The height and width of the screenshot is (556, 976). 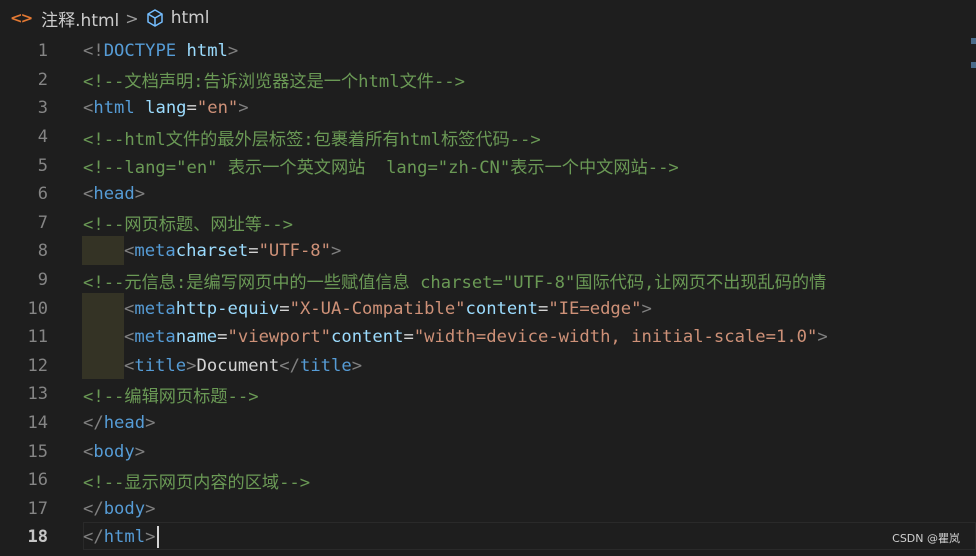 What do you see at coordinates (42, 194) in the screenshot?
I see `line-number: 6` at bounding box center [42, 194].